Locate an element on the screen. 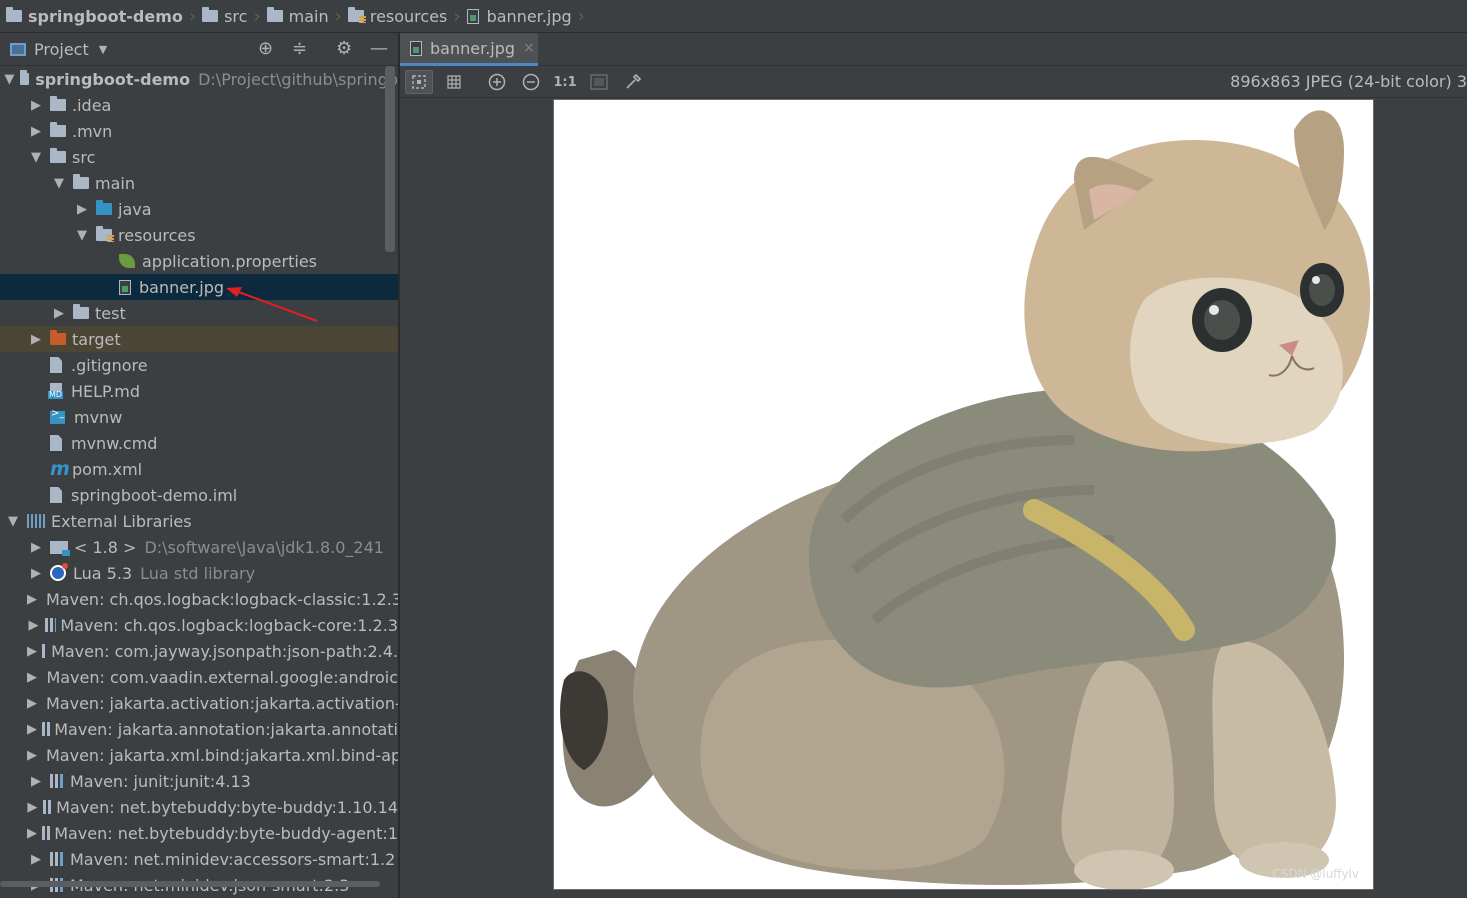 This screenshot has height=898, width=1467. breadcrumb-project: springboot-demo is located at coordinates (94, 16).